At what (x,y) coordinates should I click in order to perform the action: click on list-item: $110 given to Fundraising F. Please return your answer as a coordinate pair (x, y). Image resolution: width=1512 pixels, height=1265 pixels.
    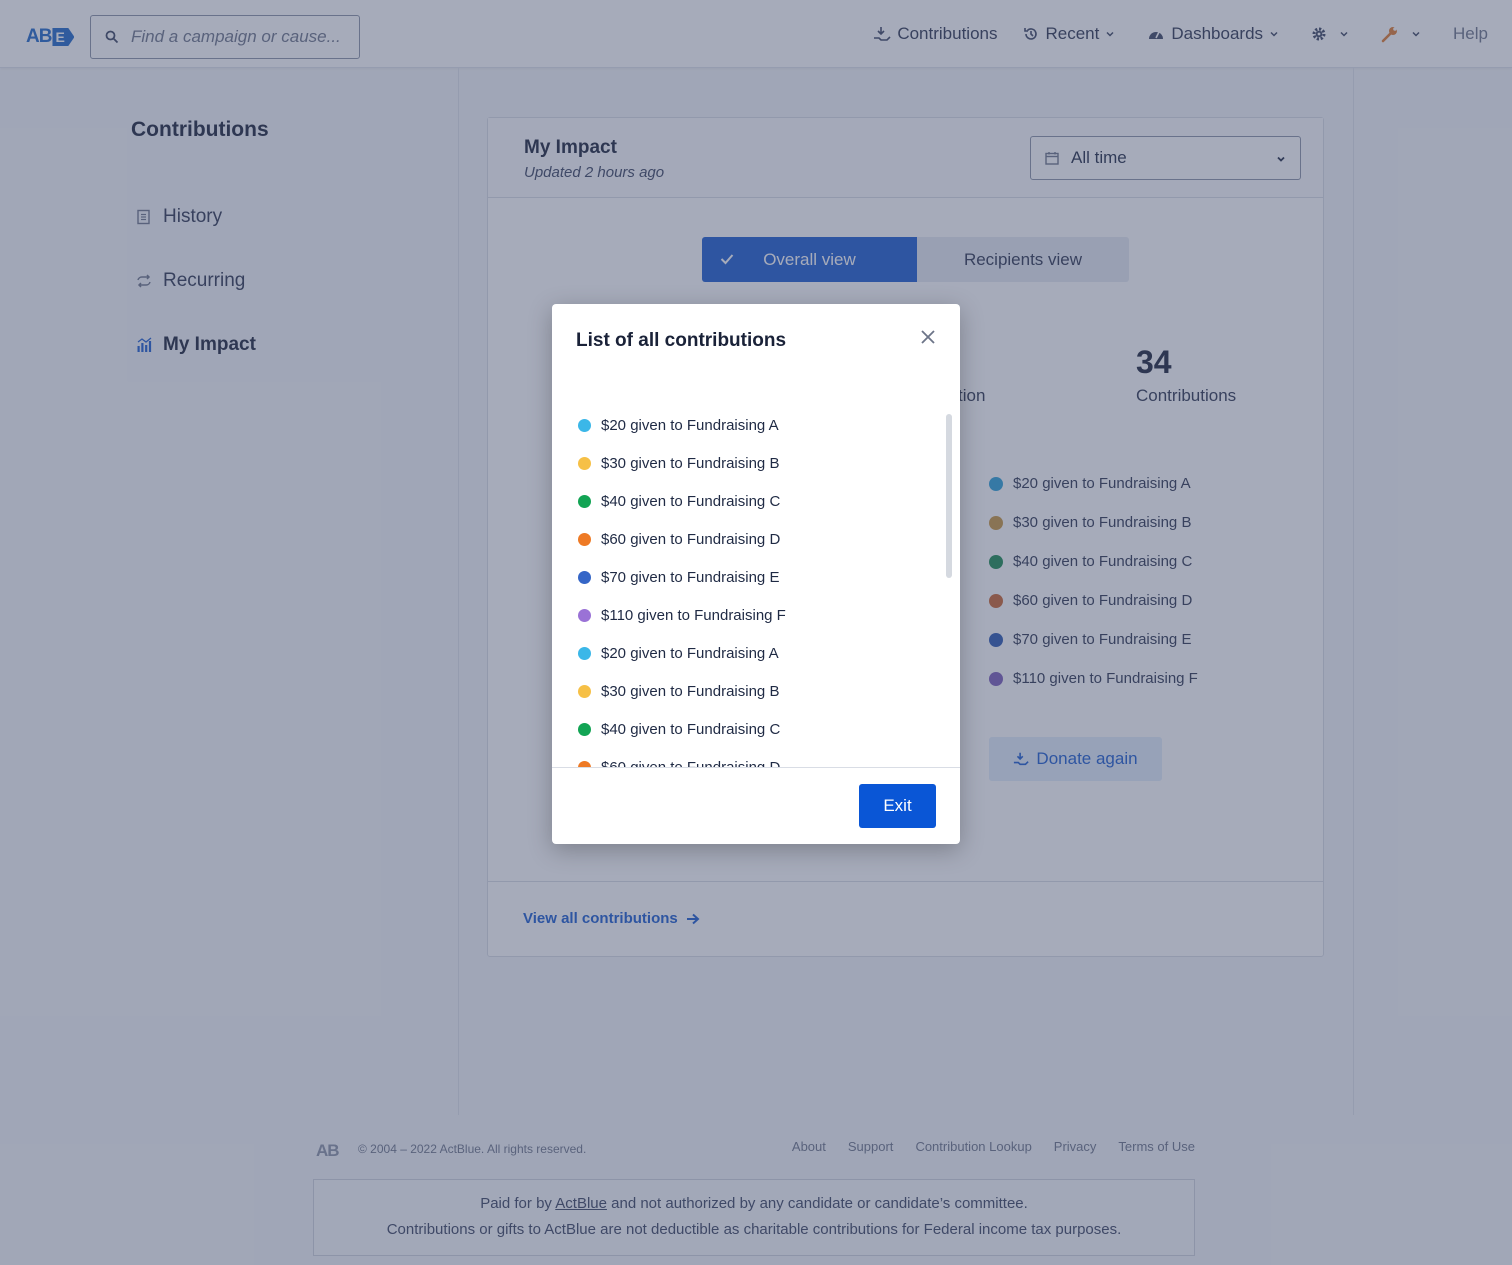
    Looking at the image, I should click on (769, 615).